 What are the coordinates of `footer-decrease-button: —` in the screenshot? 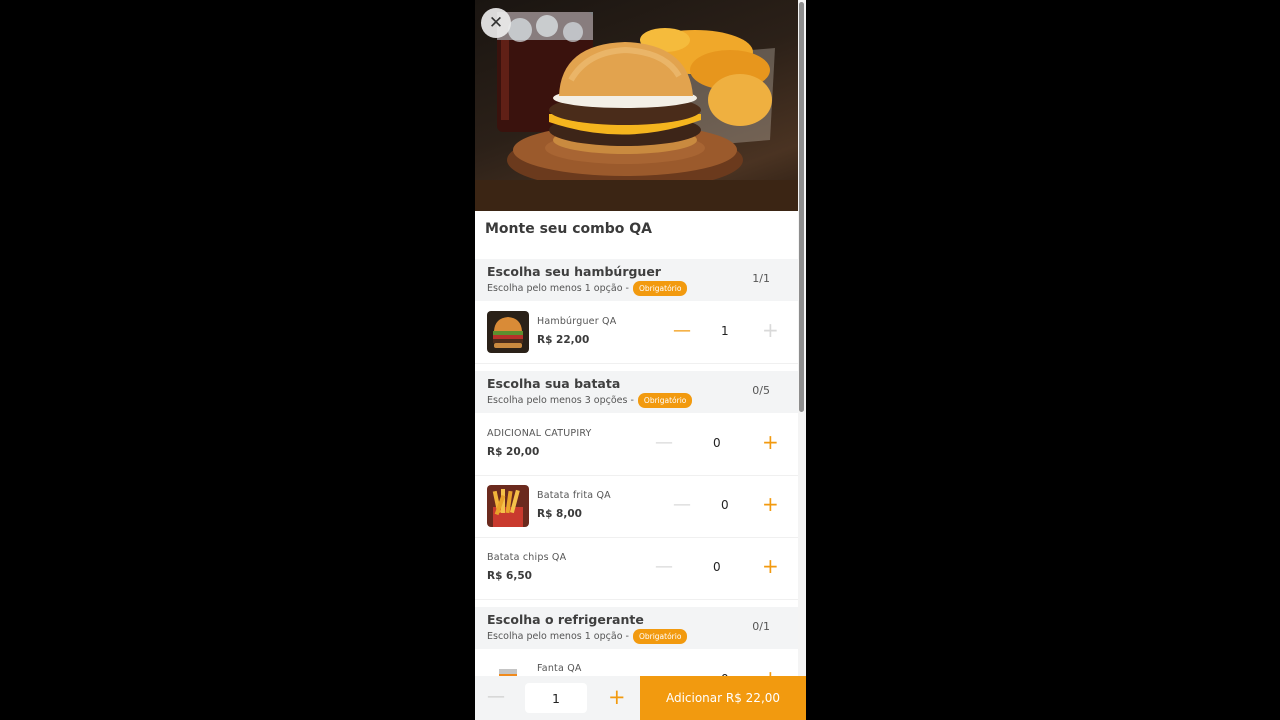 It's located at (496, 696).